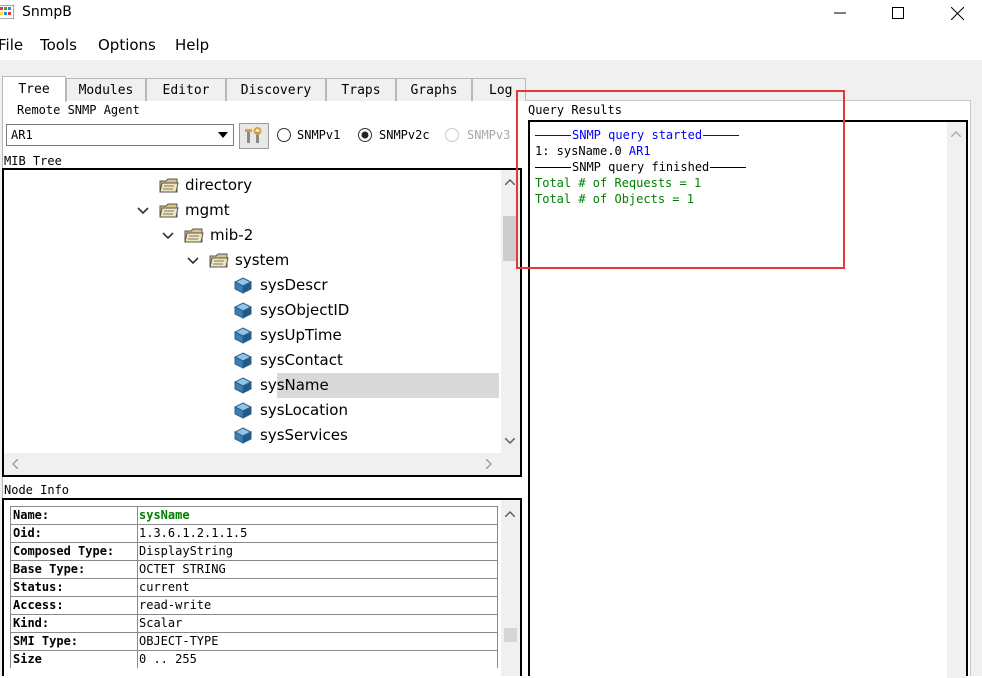 Image resolution: width=982 pixels, height=678 pixels. I want to click on tab-graphs: Graphs, so click(434, 89).